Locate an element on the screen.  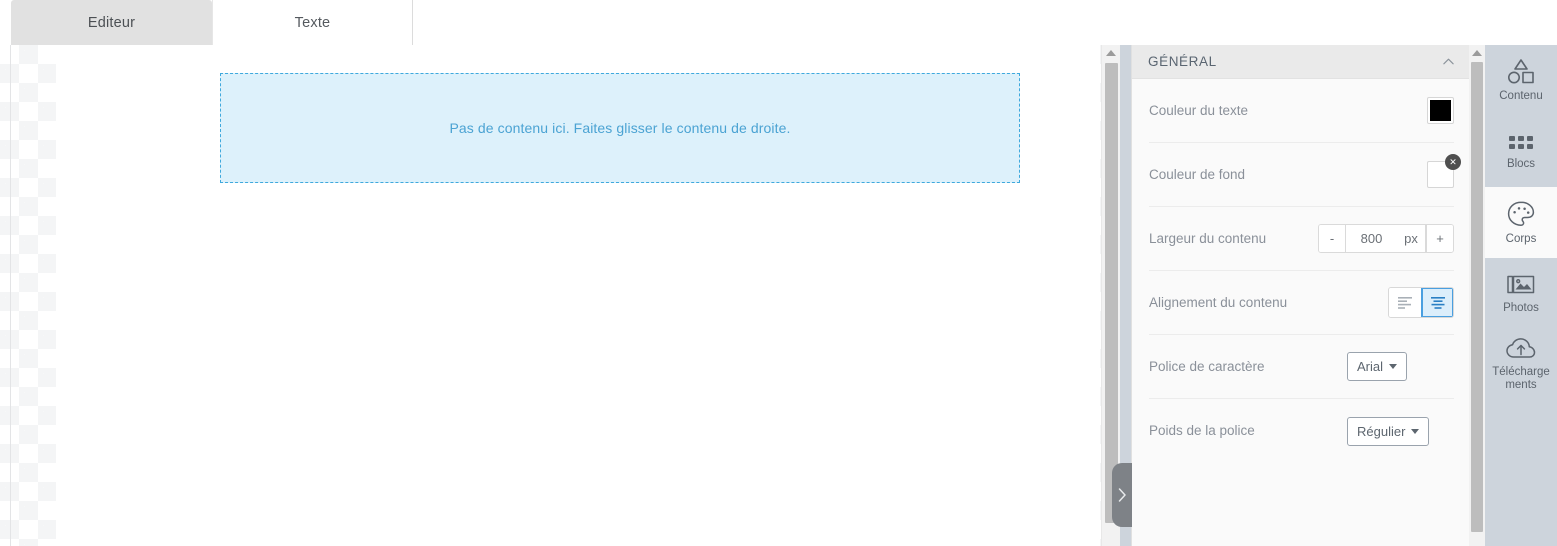
text-color-swatch is located at coordinates (1440, 110).